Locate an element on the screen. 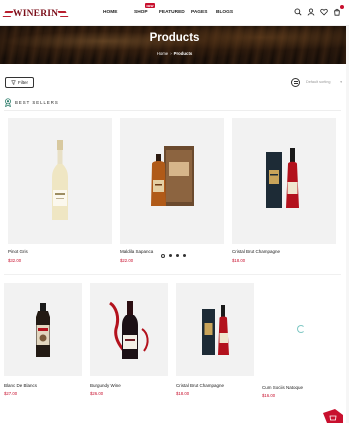  nav-item-featured: FEATURED is located at coordinates (175, 12).